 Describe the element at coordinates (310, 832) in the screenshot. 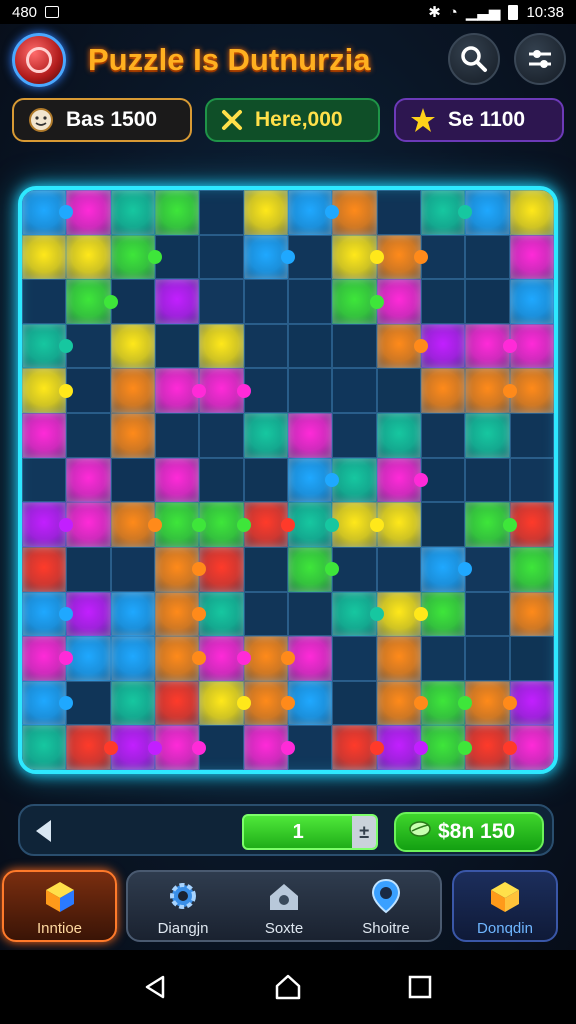

I see `quantity-stepper: 1 ±` at that location.